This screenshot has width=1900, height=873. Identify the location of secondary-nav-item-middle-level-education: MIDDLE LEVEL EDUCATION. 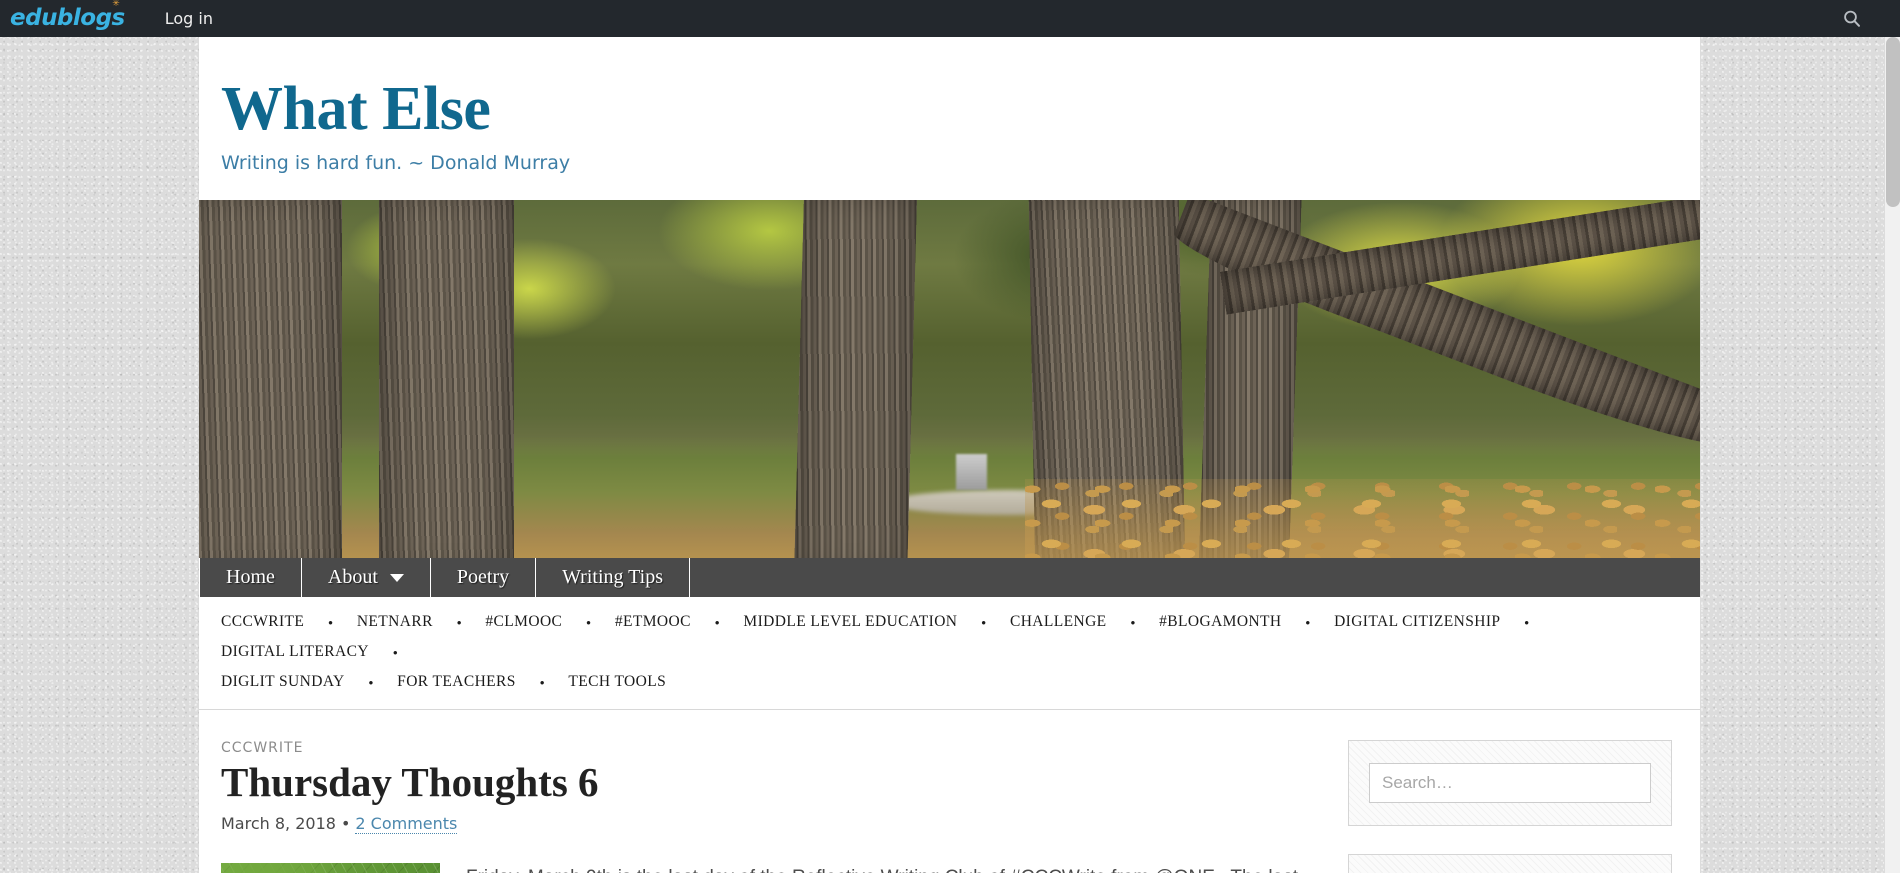
(850, 622).